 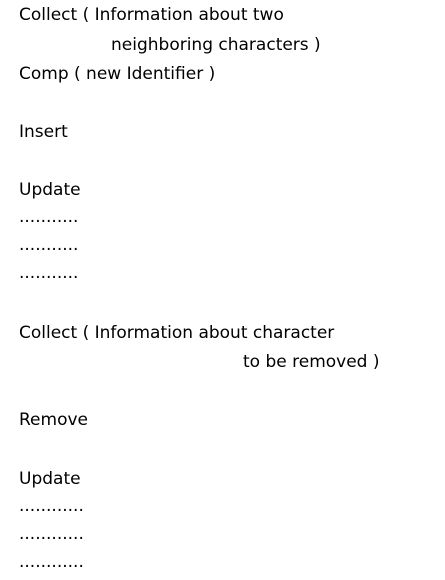 What do you see at coordinates (53, 420) in the screenshot?
I see `remove-line: Remove` at bounding box center [53, 420].